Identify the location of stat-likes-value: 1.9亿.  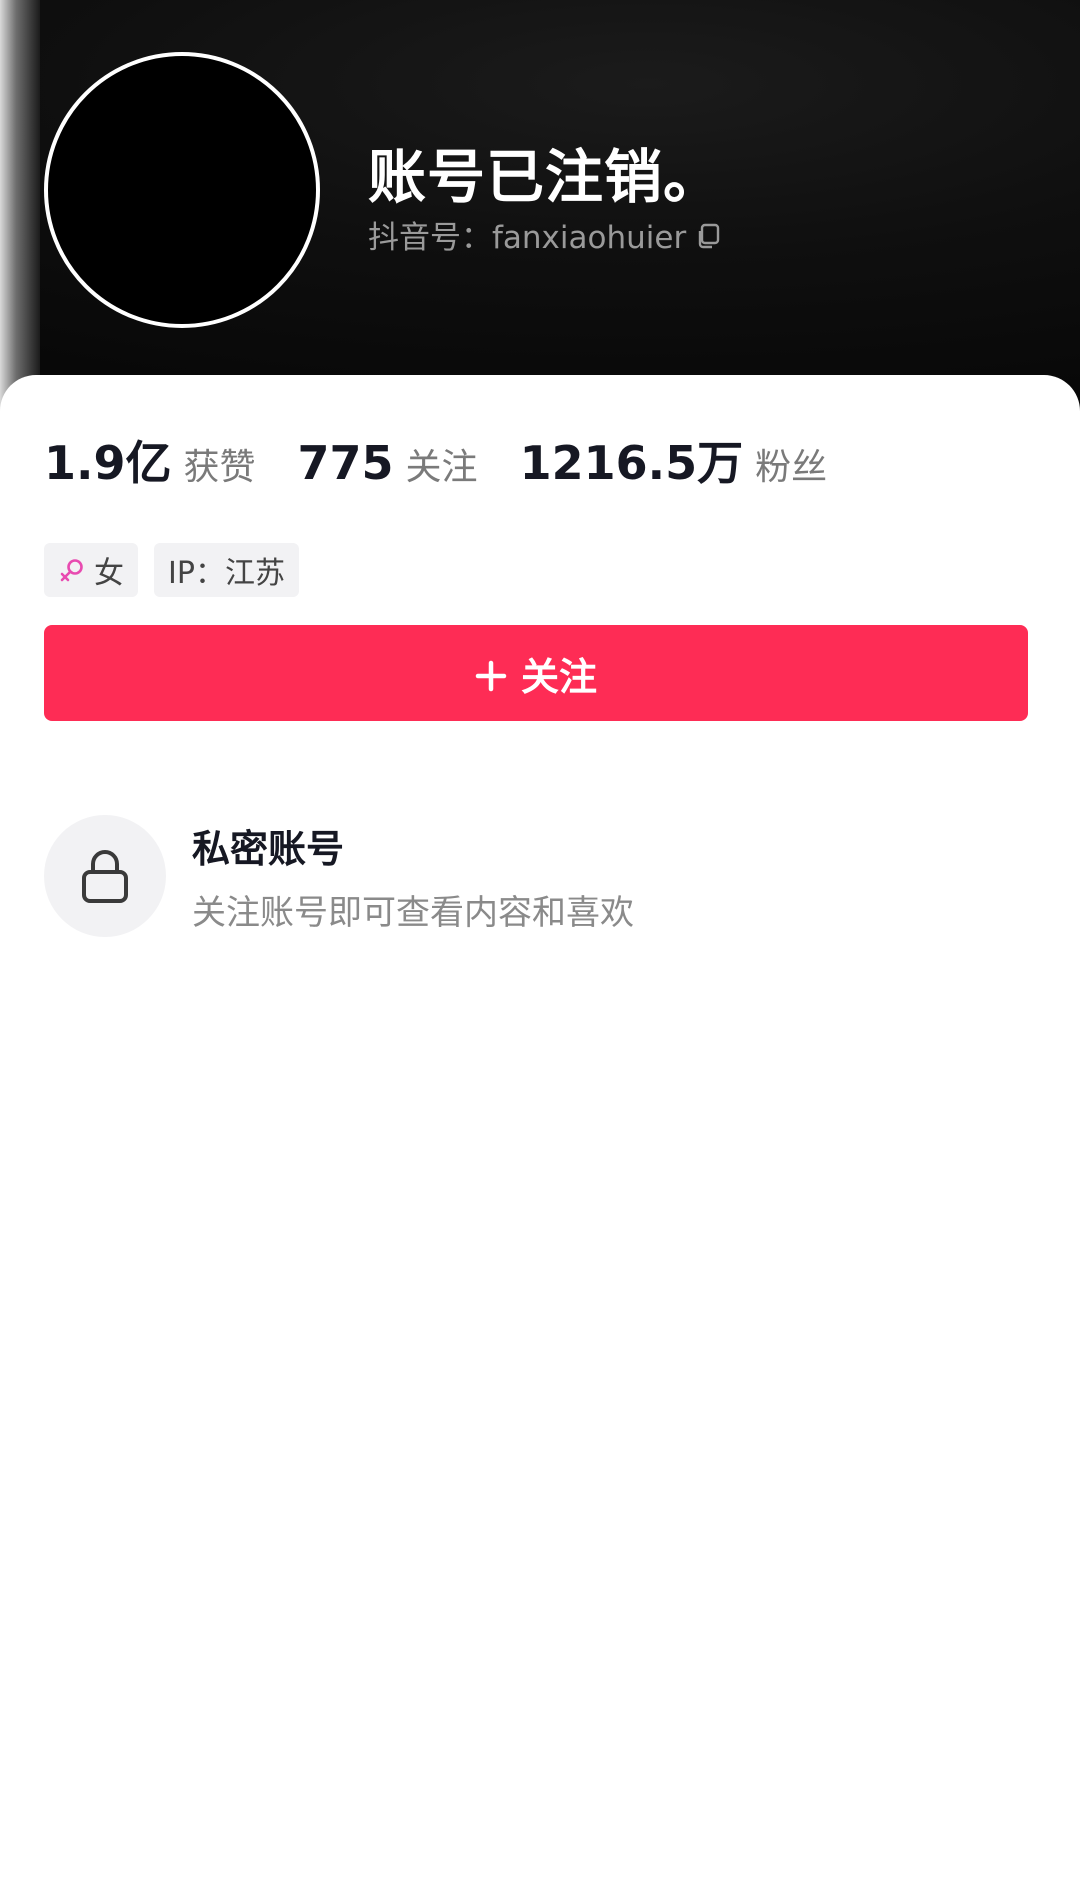
(108, 463).